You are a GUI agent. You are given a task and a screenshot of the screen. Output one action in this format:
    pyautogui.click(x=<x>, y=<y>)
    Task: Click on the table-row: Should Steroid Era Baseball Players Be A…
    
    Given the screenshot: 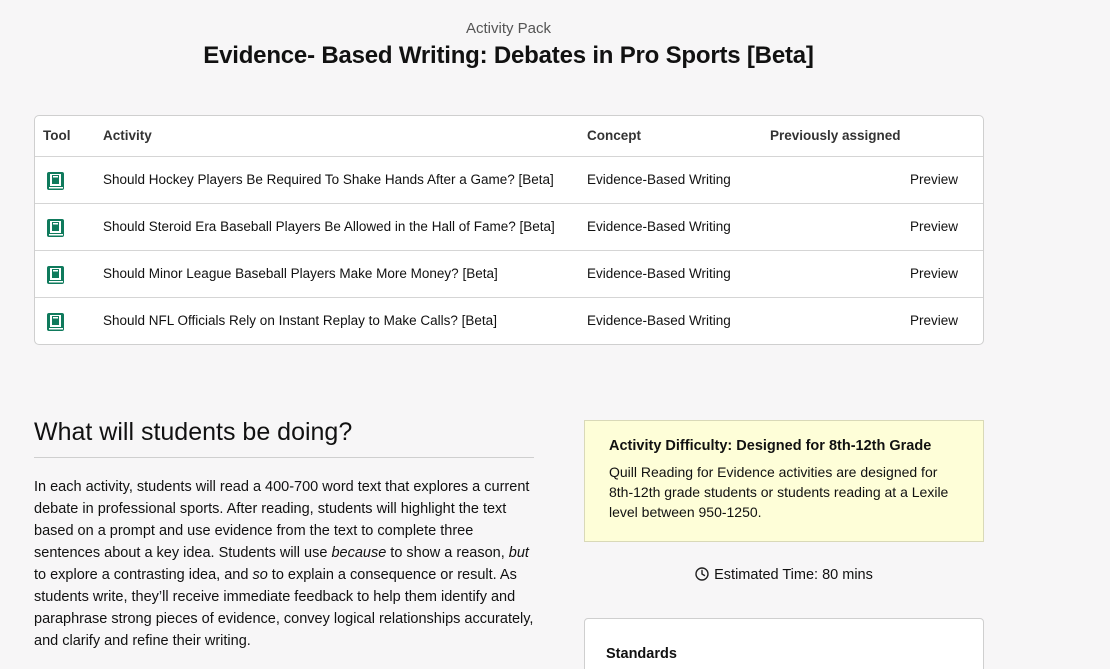 What is the action you would take?
    pyautogui.click(x=509, y=227)
    